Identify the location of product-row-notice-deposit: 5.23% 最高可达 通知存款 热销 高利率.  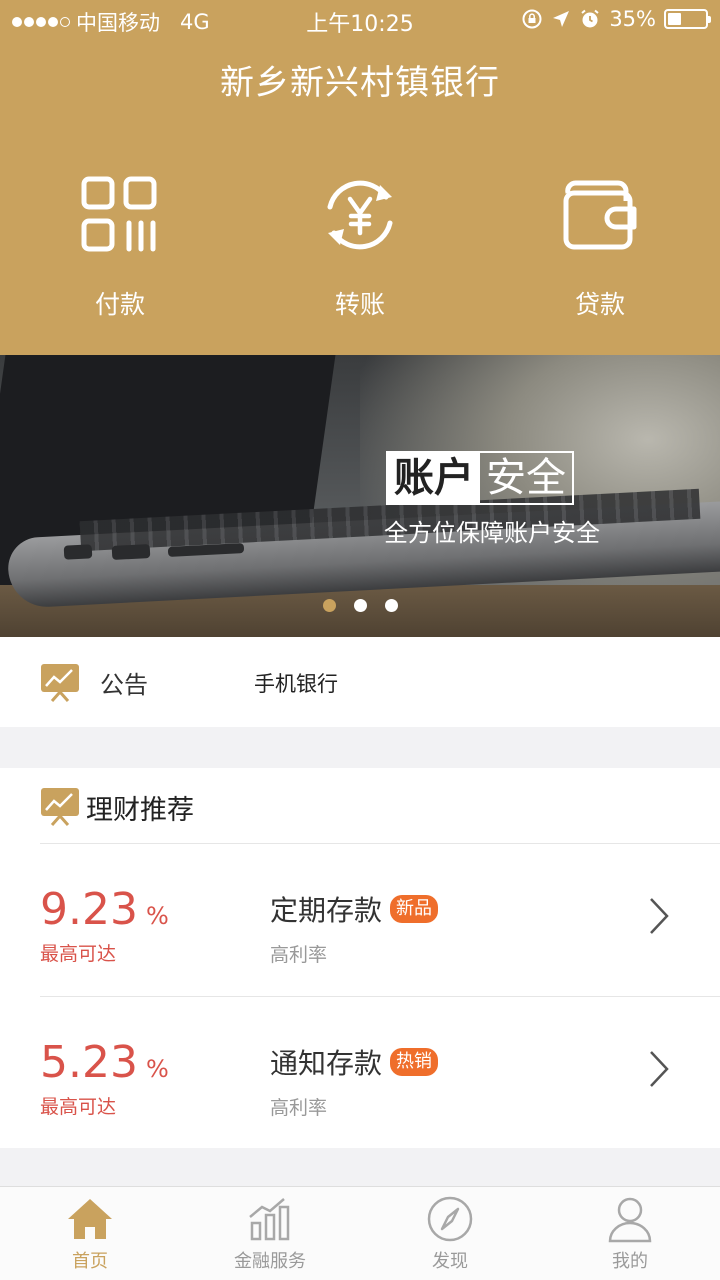
(360, 1073).